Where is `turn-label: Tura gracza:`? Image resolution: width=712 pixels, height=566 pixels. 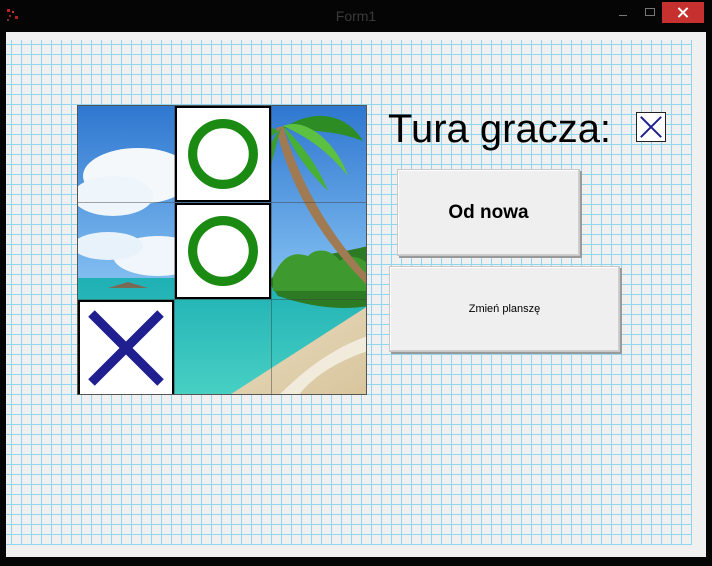
turn-label: Tura gracza: is located at coordinates (500, 129).